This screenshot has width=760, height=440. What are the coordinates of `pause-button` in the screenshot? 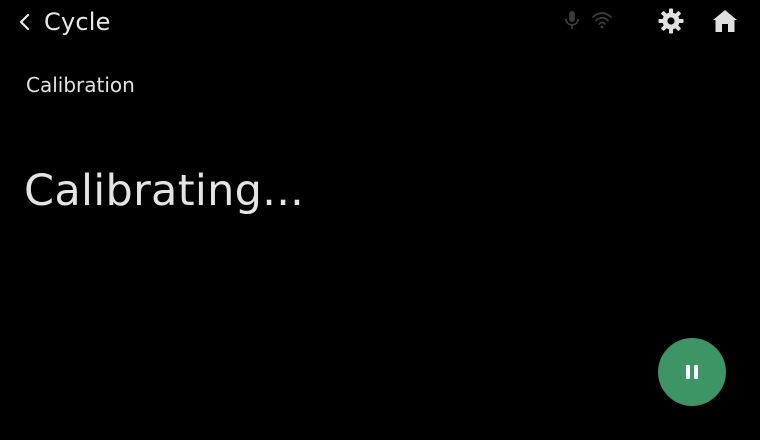 It's located at (692, 372).